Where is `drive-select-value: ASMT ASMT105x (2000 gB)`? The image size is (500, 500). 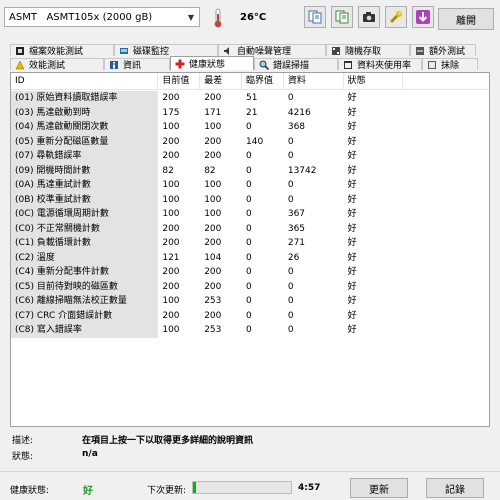 drive-select-value: ASMT ASMT105x (2000 gB) is located at coordinates (81, 17).